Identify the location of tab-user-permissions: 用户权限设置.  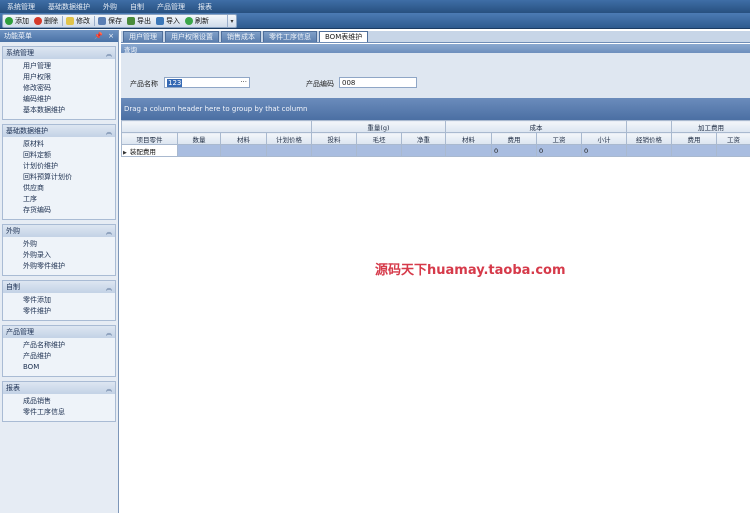
(192, 36).